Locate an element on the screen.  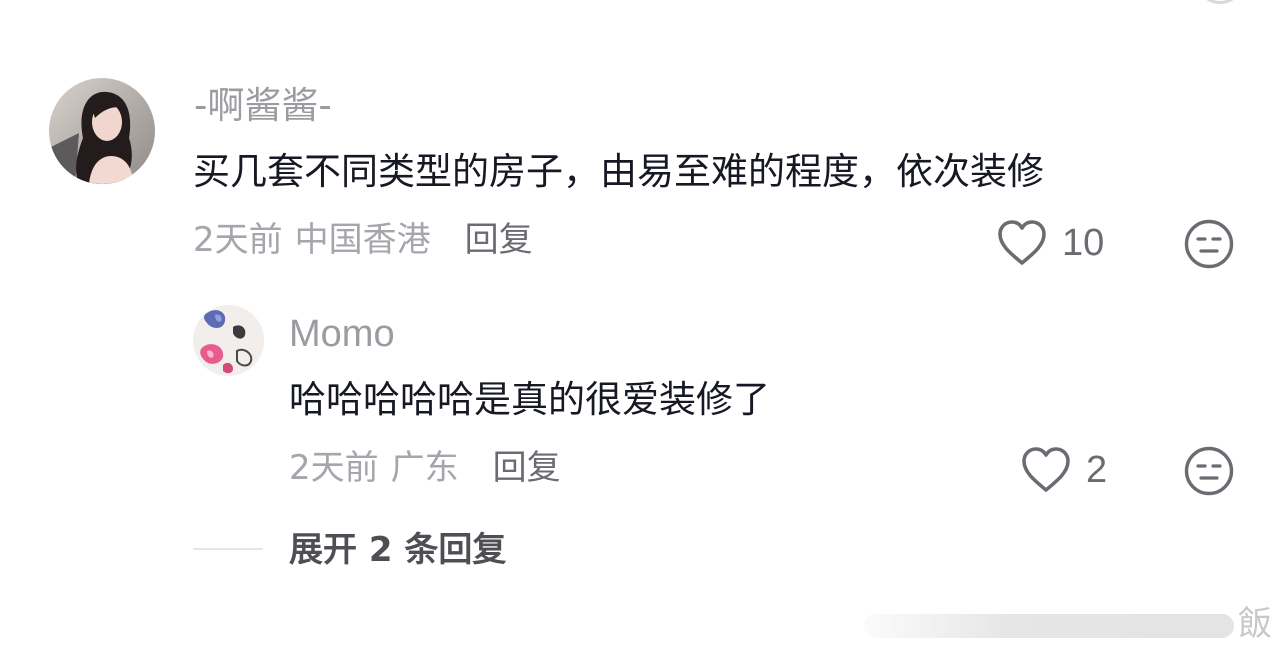
top-icon-fragment is located at coordinates (1220, 2).